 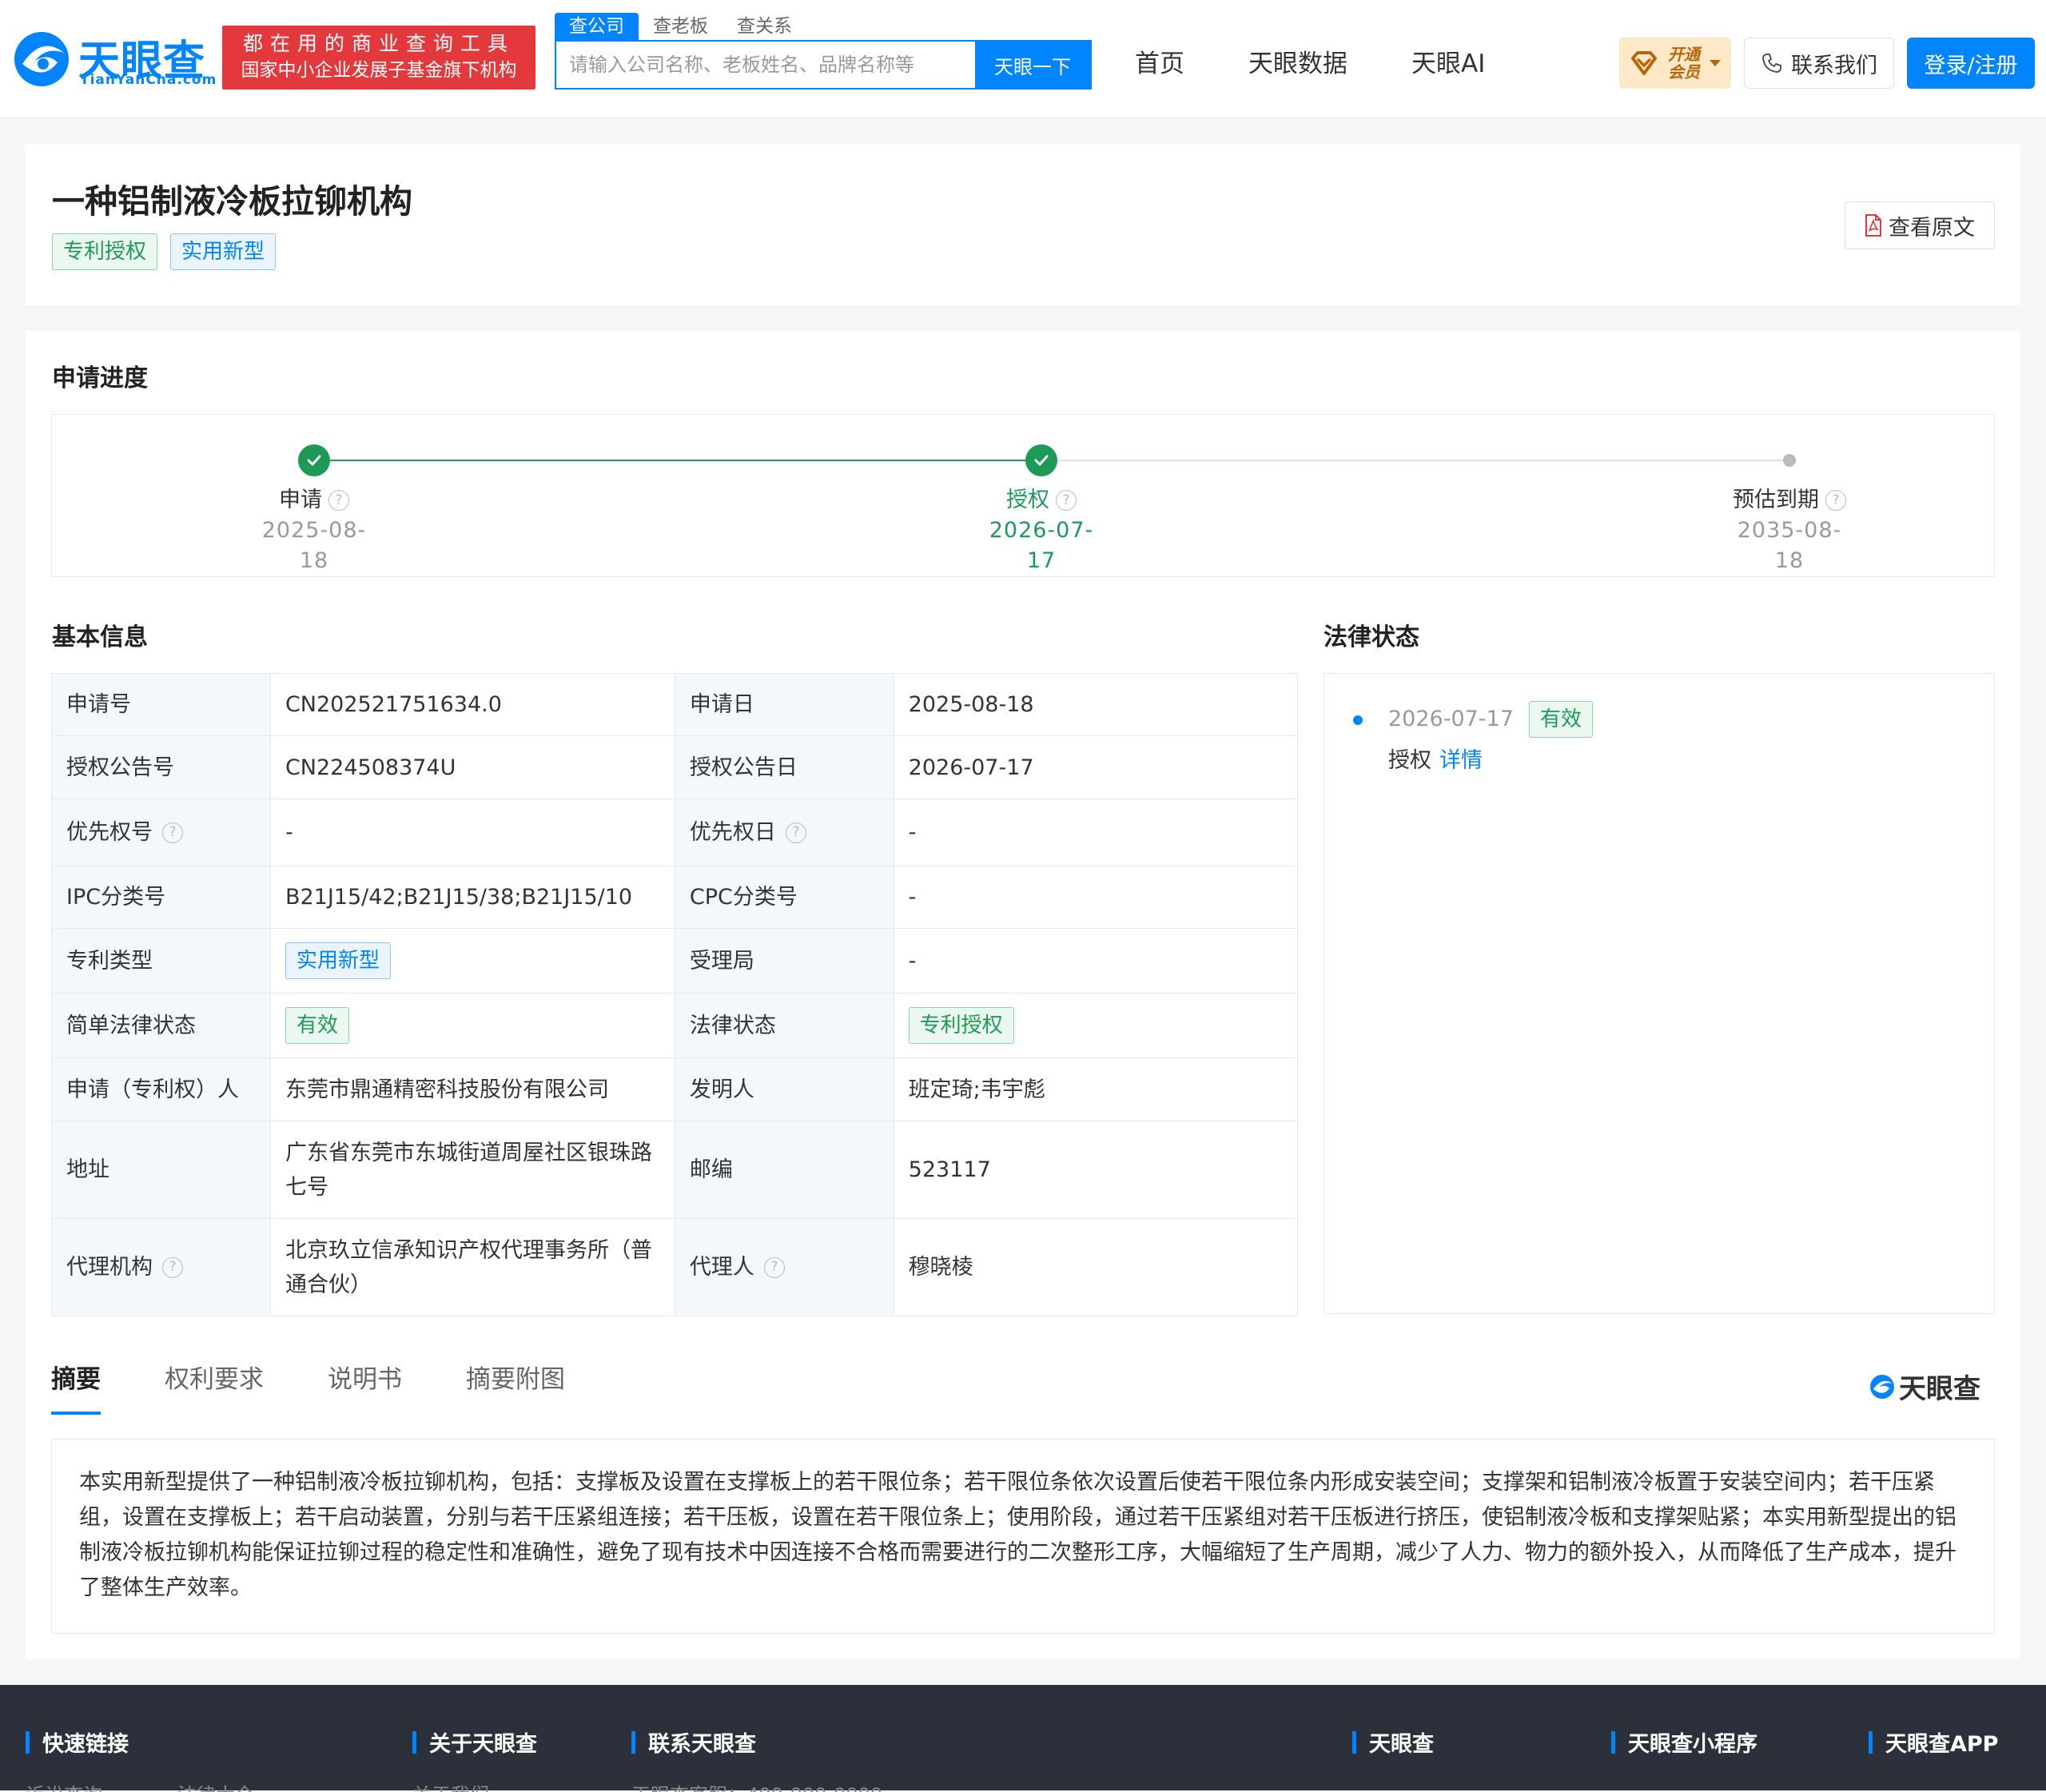 What do you see at coordinates (308, 1388) in the screenshot?
I see `content-tabs: 摘要 权利要求 说明书 摘要附图` at bounding box center [308, 1388].